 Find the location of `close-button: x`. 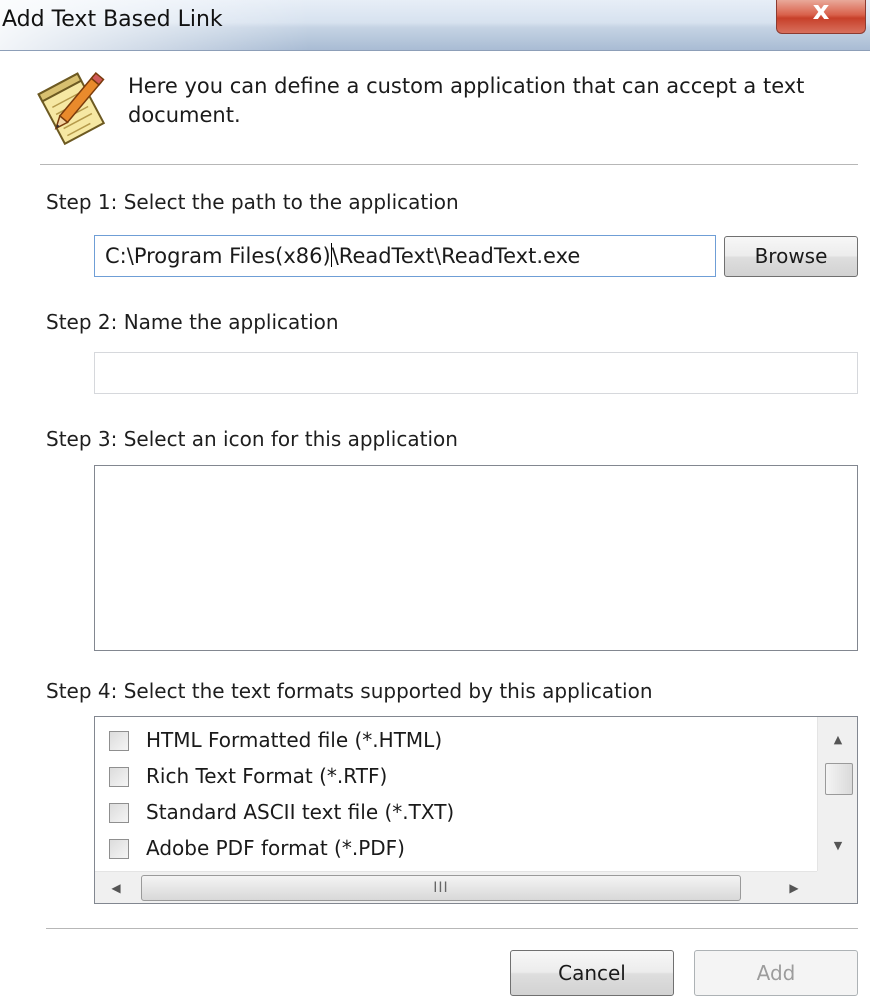

close-button: x is located at coordinates (821, 17).